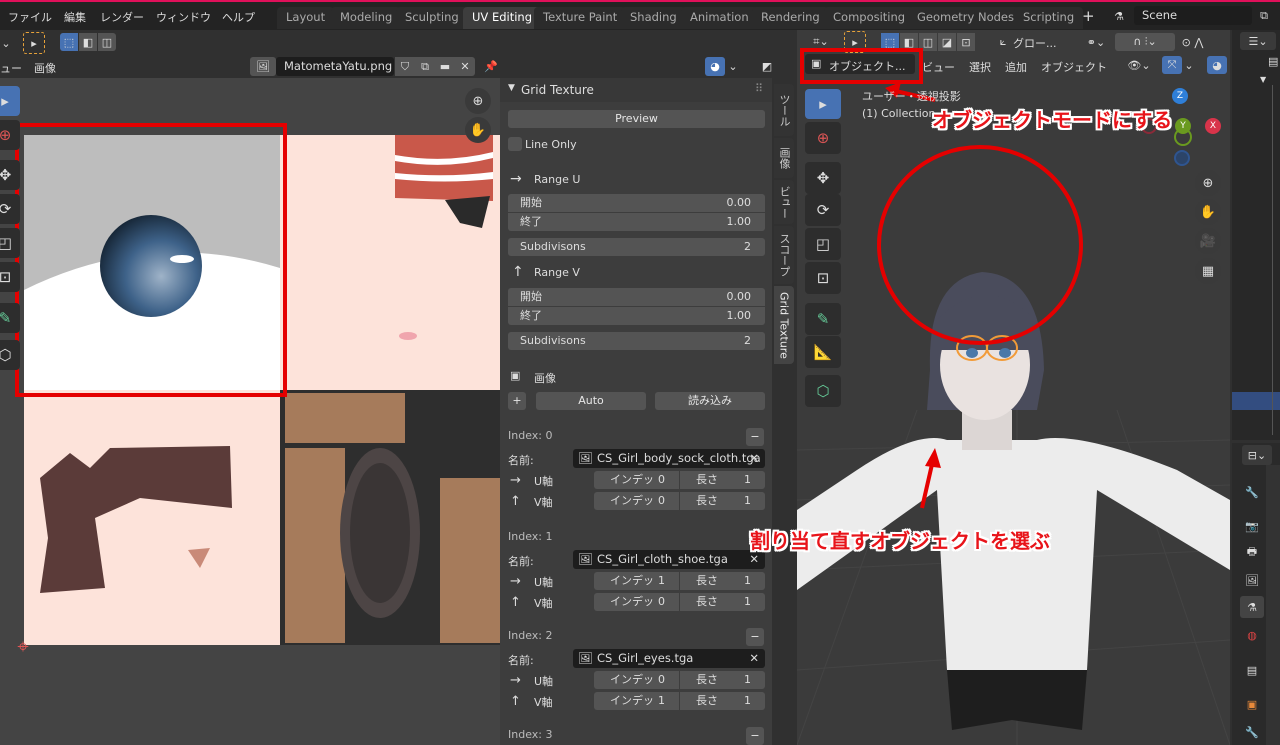  What do you see at coordinates (790, 18) in the screenshot?
I see `tab-rendering: Rendering` at bounding box center [790, 18].